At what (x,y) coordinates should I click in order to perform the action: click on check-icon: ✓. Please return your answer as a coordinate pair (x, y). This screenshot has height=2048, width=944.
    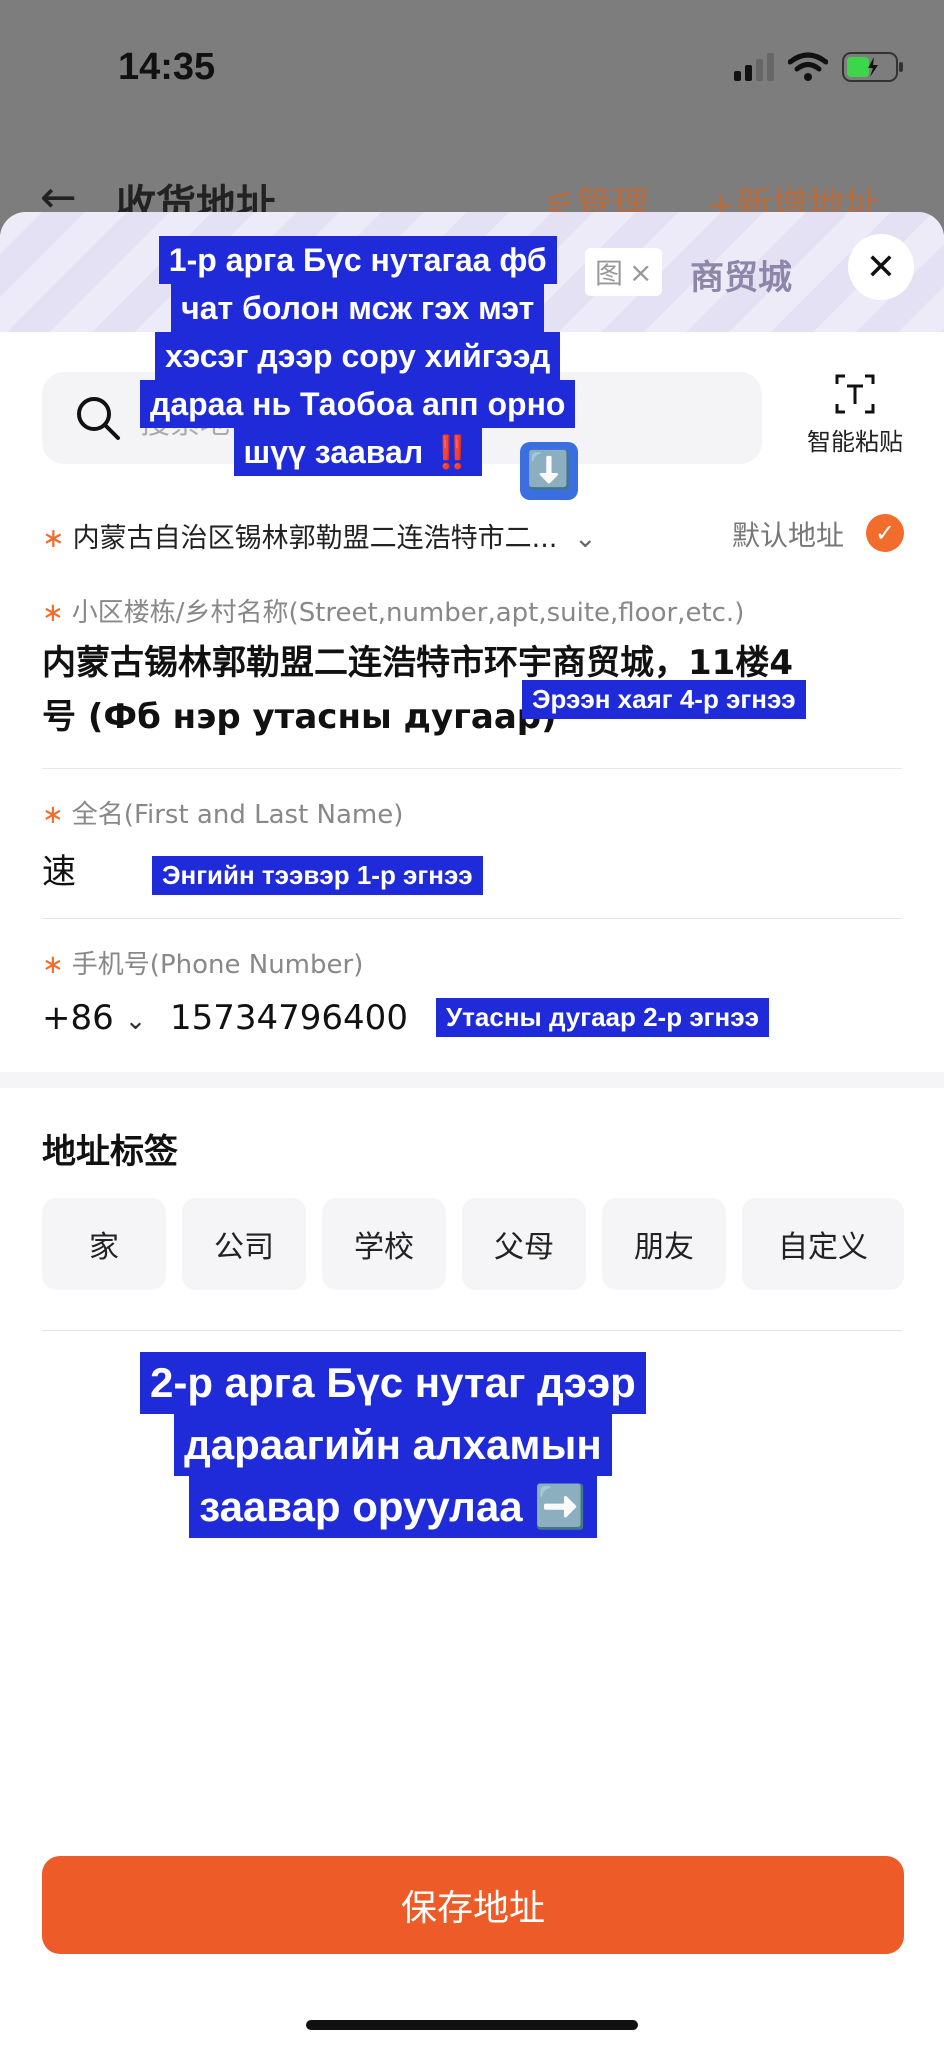
    Looking at the image, I should click on (885, 533).